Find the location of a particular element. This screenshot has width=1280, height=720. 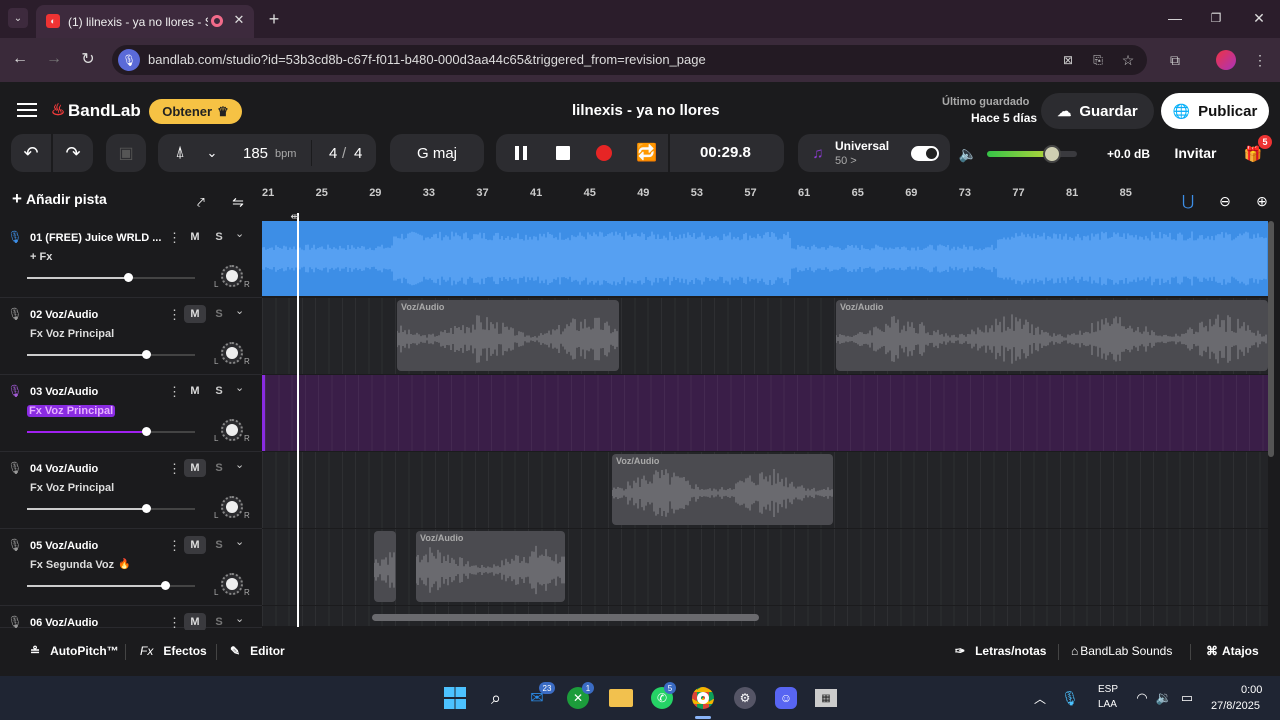

track-name: 03 Voz/Audio is located at coordinates (64, 392).